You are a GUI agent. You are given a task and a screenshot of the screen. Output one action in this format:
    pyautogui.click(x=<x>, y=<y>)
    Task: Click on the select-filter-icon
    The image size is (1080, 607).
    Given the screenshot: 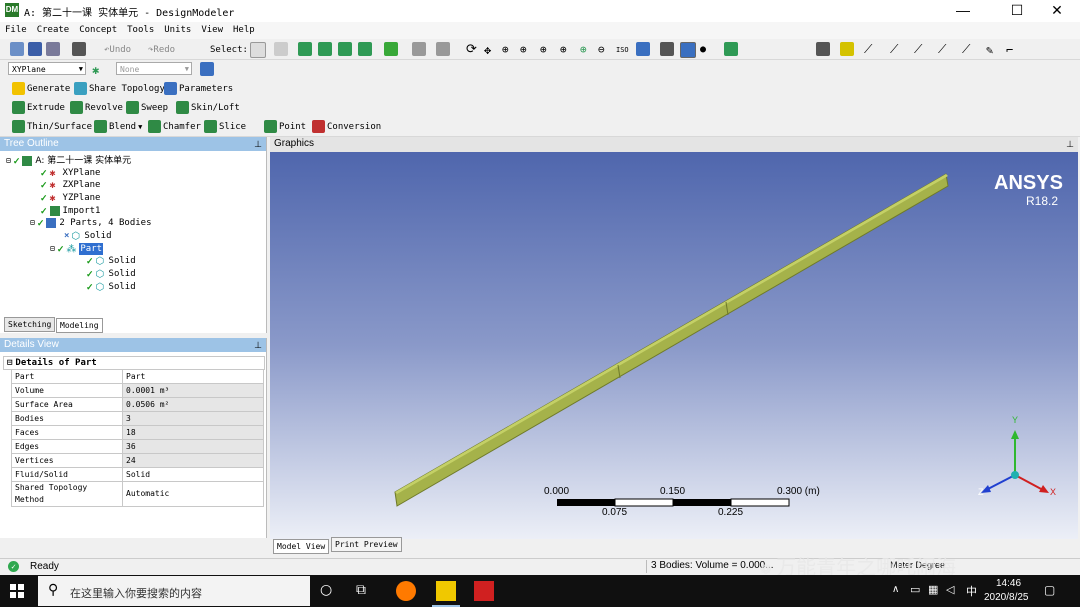 What is the action you would take?
    pyautogui.click(x=281, y=49)
    